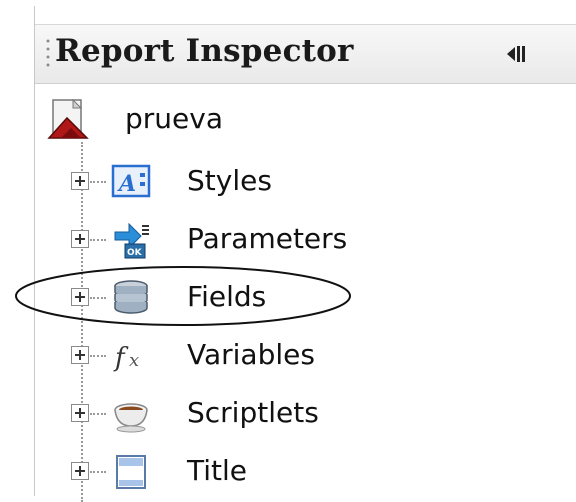 The height and width of the screenshot is (502, 576). I want to click on svg-text: x, so click(134, 360).